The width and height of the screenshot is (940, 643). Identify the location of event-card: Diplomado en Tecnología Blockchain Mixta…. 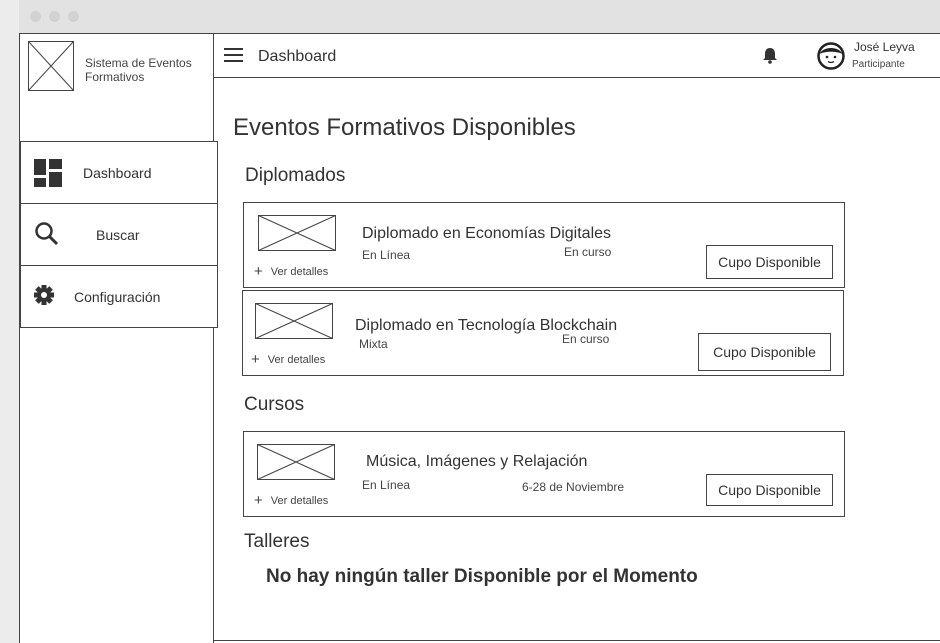
(543, 333).